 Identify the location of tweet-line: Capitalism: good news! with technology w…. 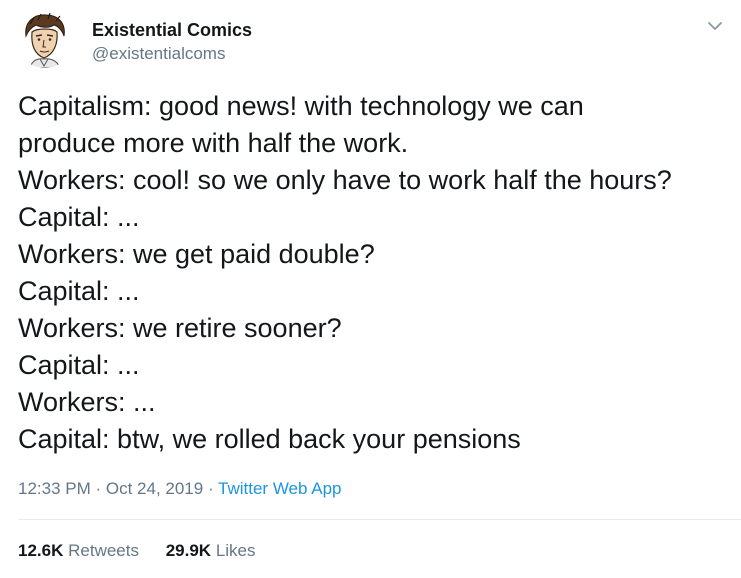
(301, 106).